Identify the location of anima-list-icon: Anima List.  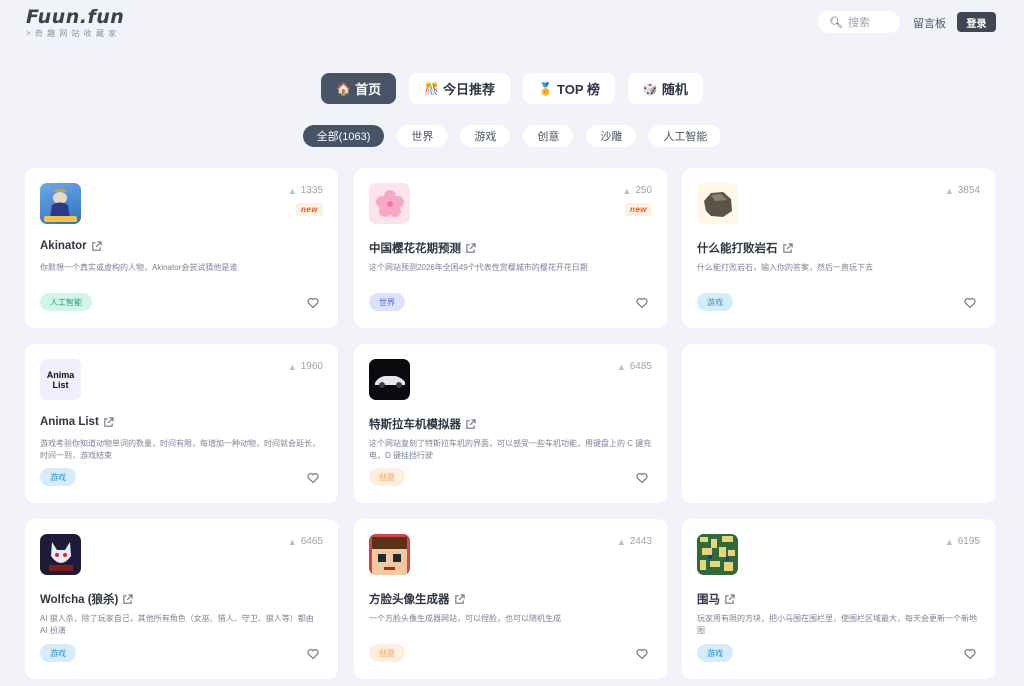
(60, 379).